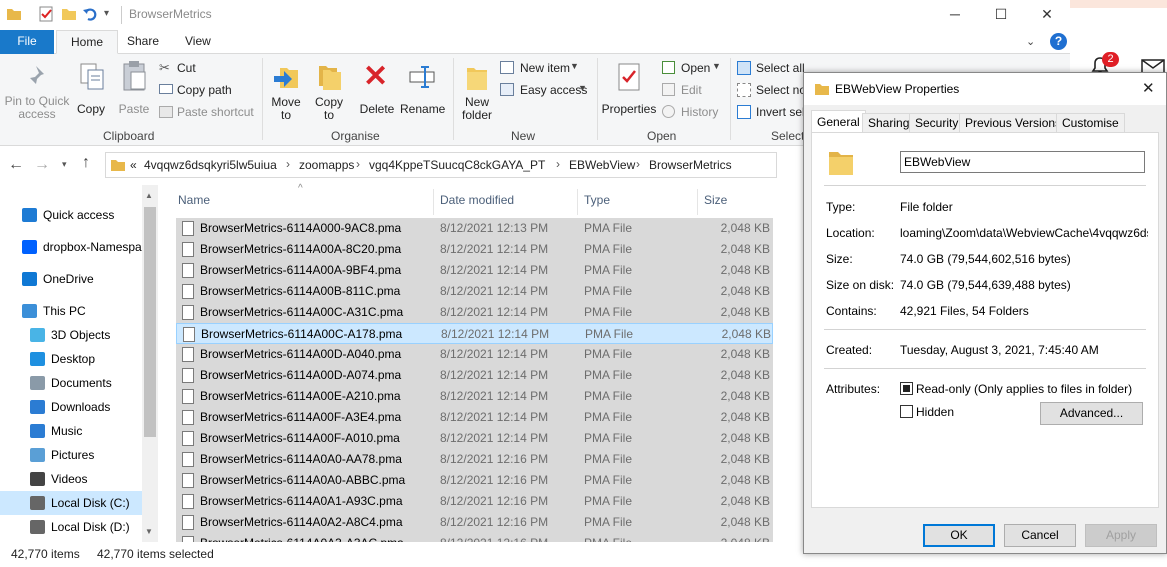 The width and height of the screenshot is (1167, 567). What do you see at coordinates (149, 195) in the screenshot?
I see `scroll-up-icon: ▲` at bounding box center [149, 195].